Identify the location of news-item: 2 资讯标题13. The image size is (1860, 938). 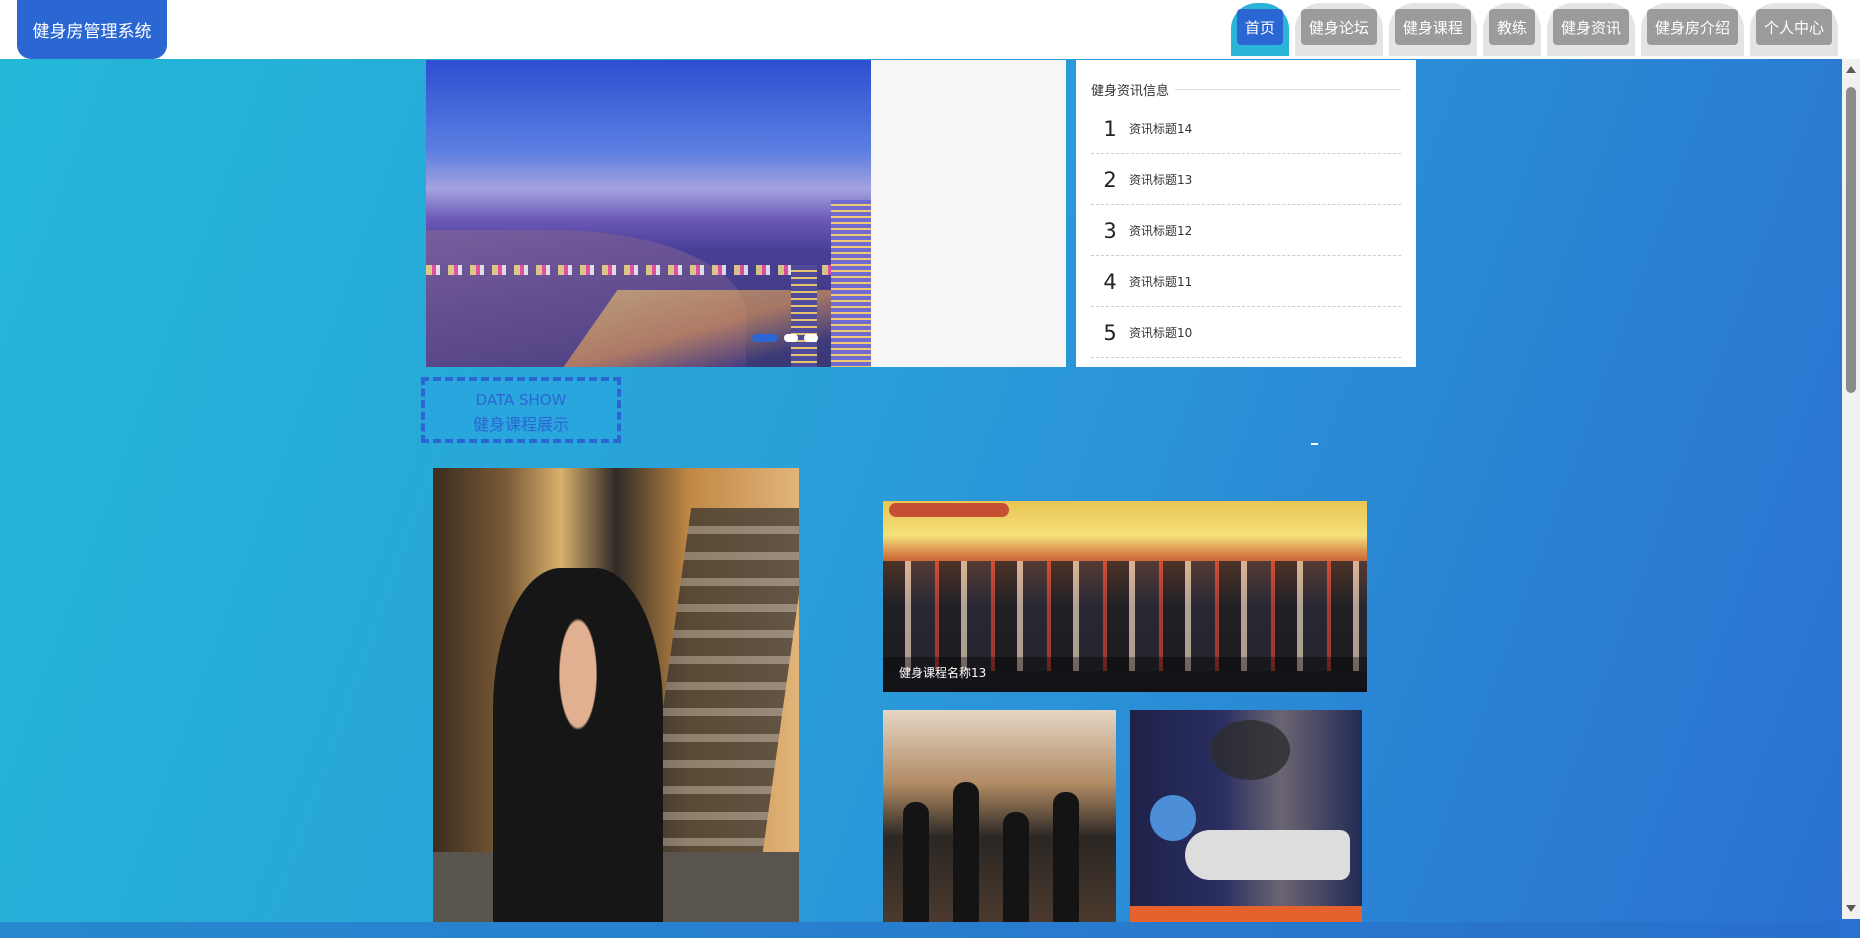
(1246, 180).